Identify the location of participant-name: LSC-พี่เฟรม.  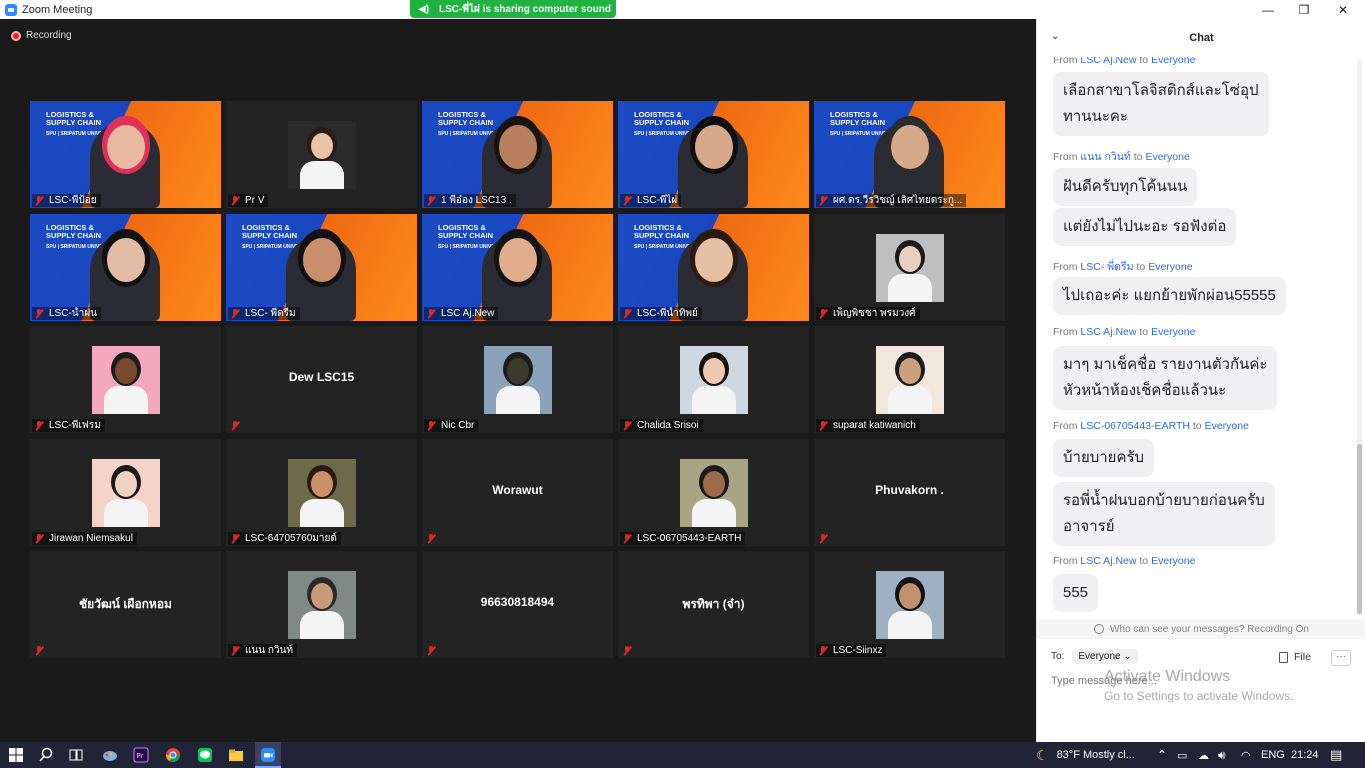
(75, 425).